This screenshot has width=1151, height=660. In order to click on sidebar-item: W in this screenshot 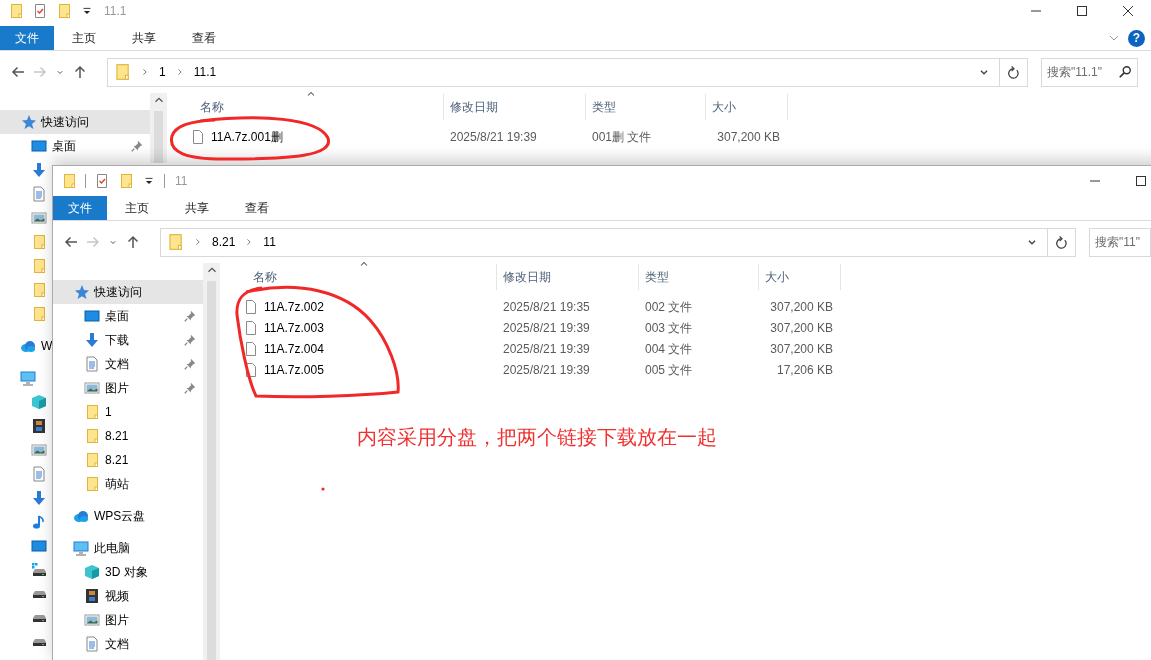, I will do `click(27, 346)`.